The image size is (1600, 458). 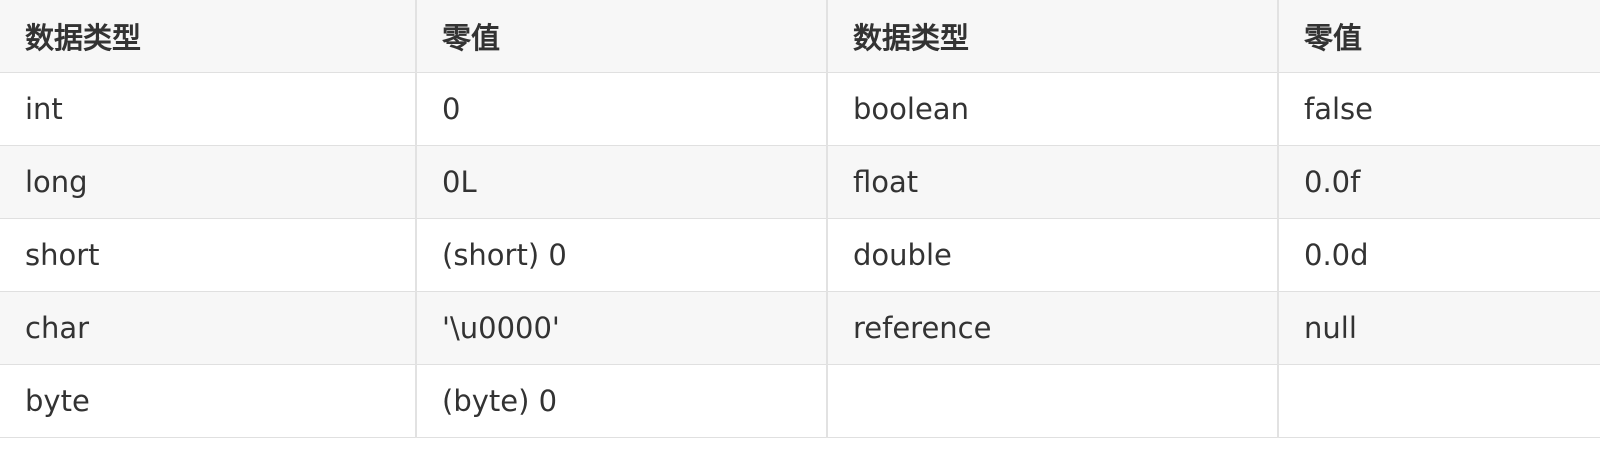 What do you see at coordinates (621, 255) in the screenshot?
I see `table-cell: (short) 0` at bounding box center [621, 255].